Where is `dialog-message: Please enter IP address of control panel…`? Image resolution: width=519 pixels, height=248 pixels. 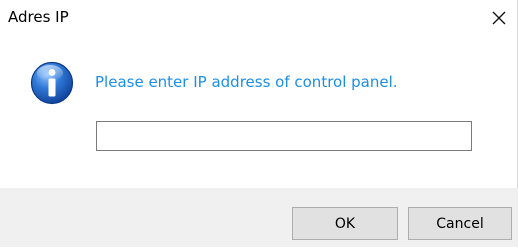
dialog-message: Please enter IP address of control panel… is located at coordinates (246, 82).